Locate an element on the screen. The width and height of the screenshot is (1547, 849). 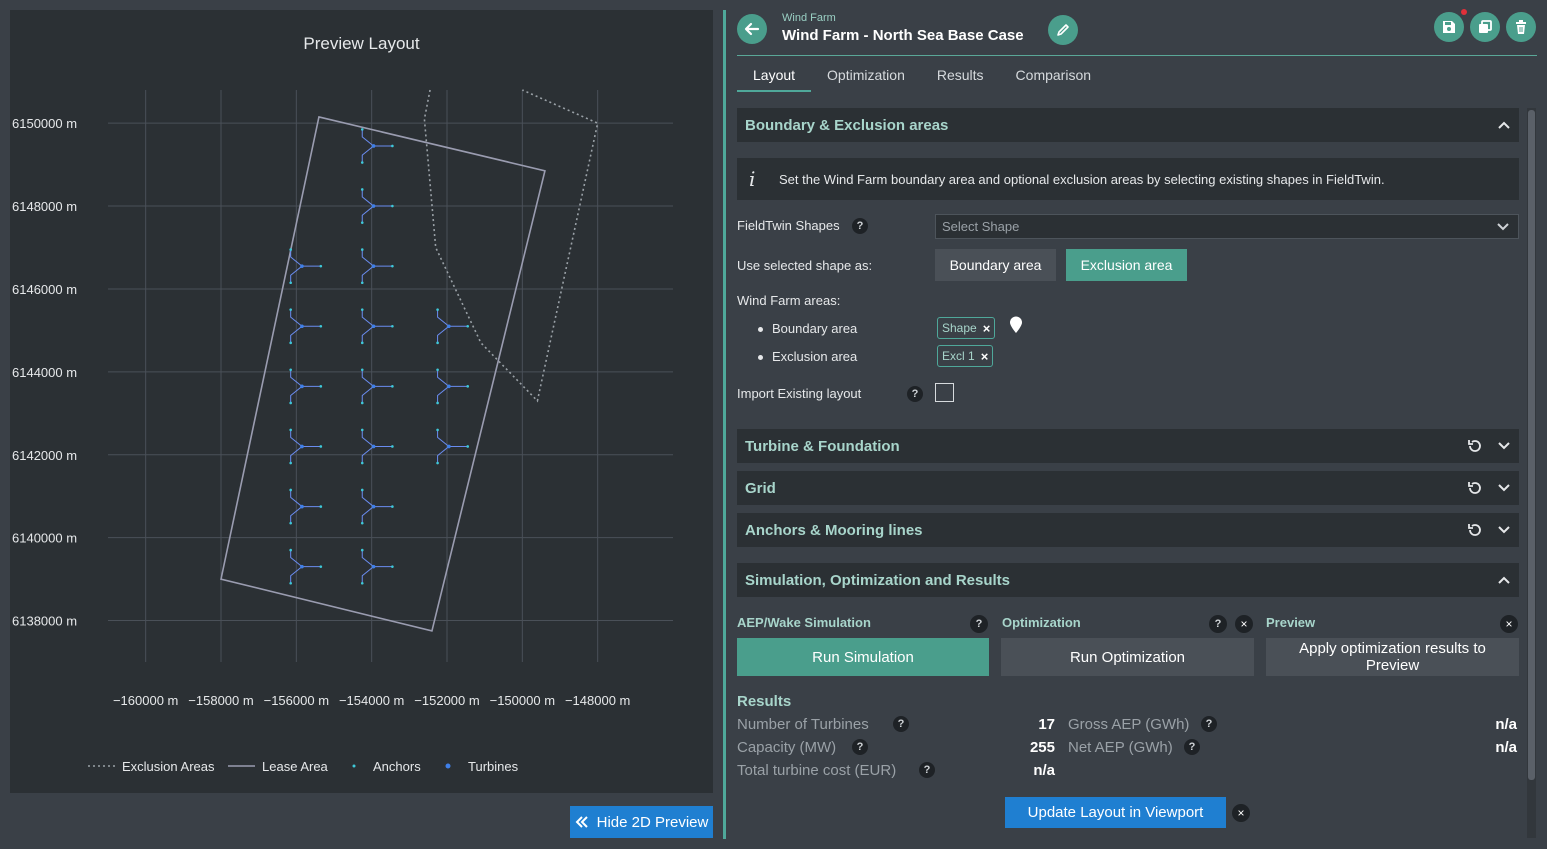
simulation-section-header: Simulation, Optimization and Results is located at coordinates (1128, 580).